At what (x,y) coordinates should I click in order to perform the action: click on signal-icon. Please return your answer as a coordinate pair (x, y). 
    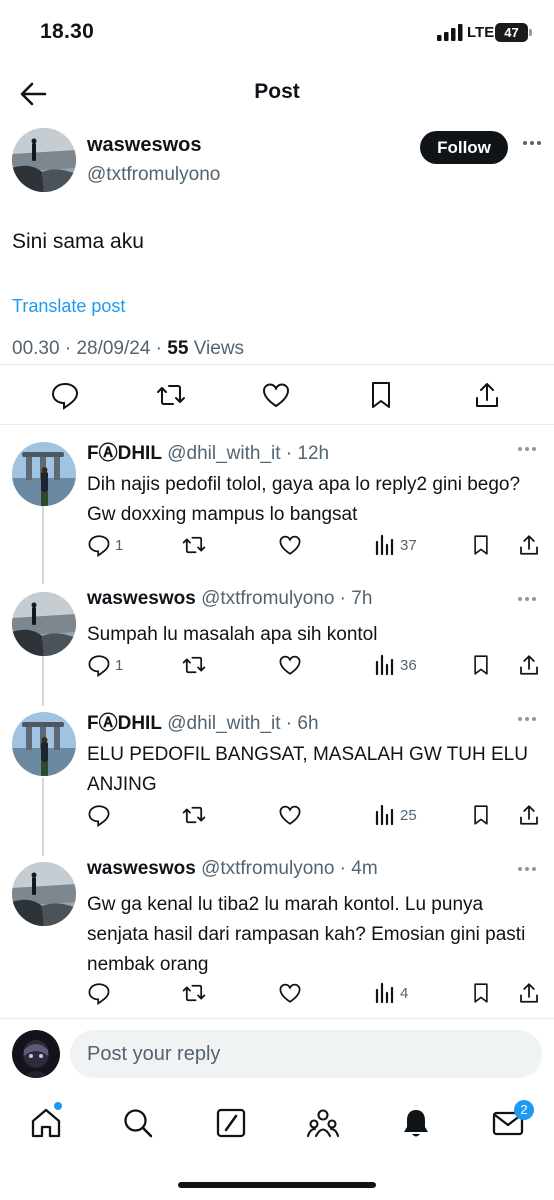
    Looking at the image, I should click on (450, 32).